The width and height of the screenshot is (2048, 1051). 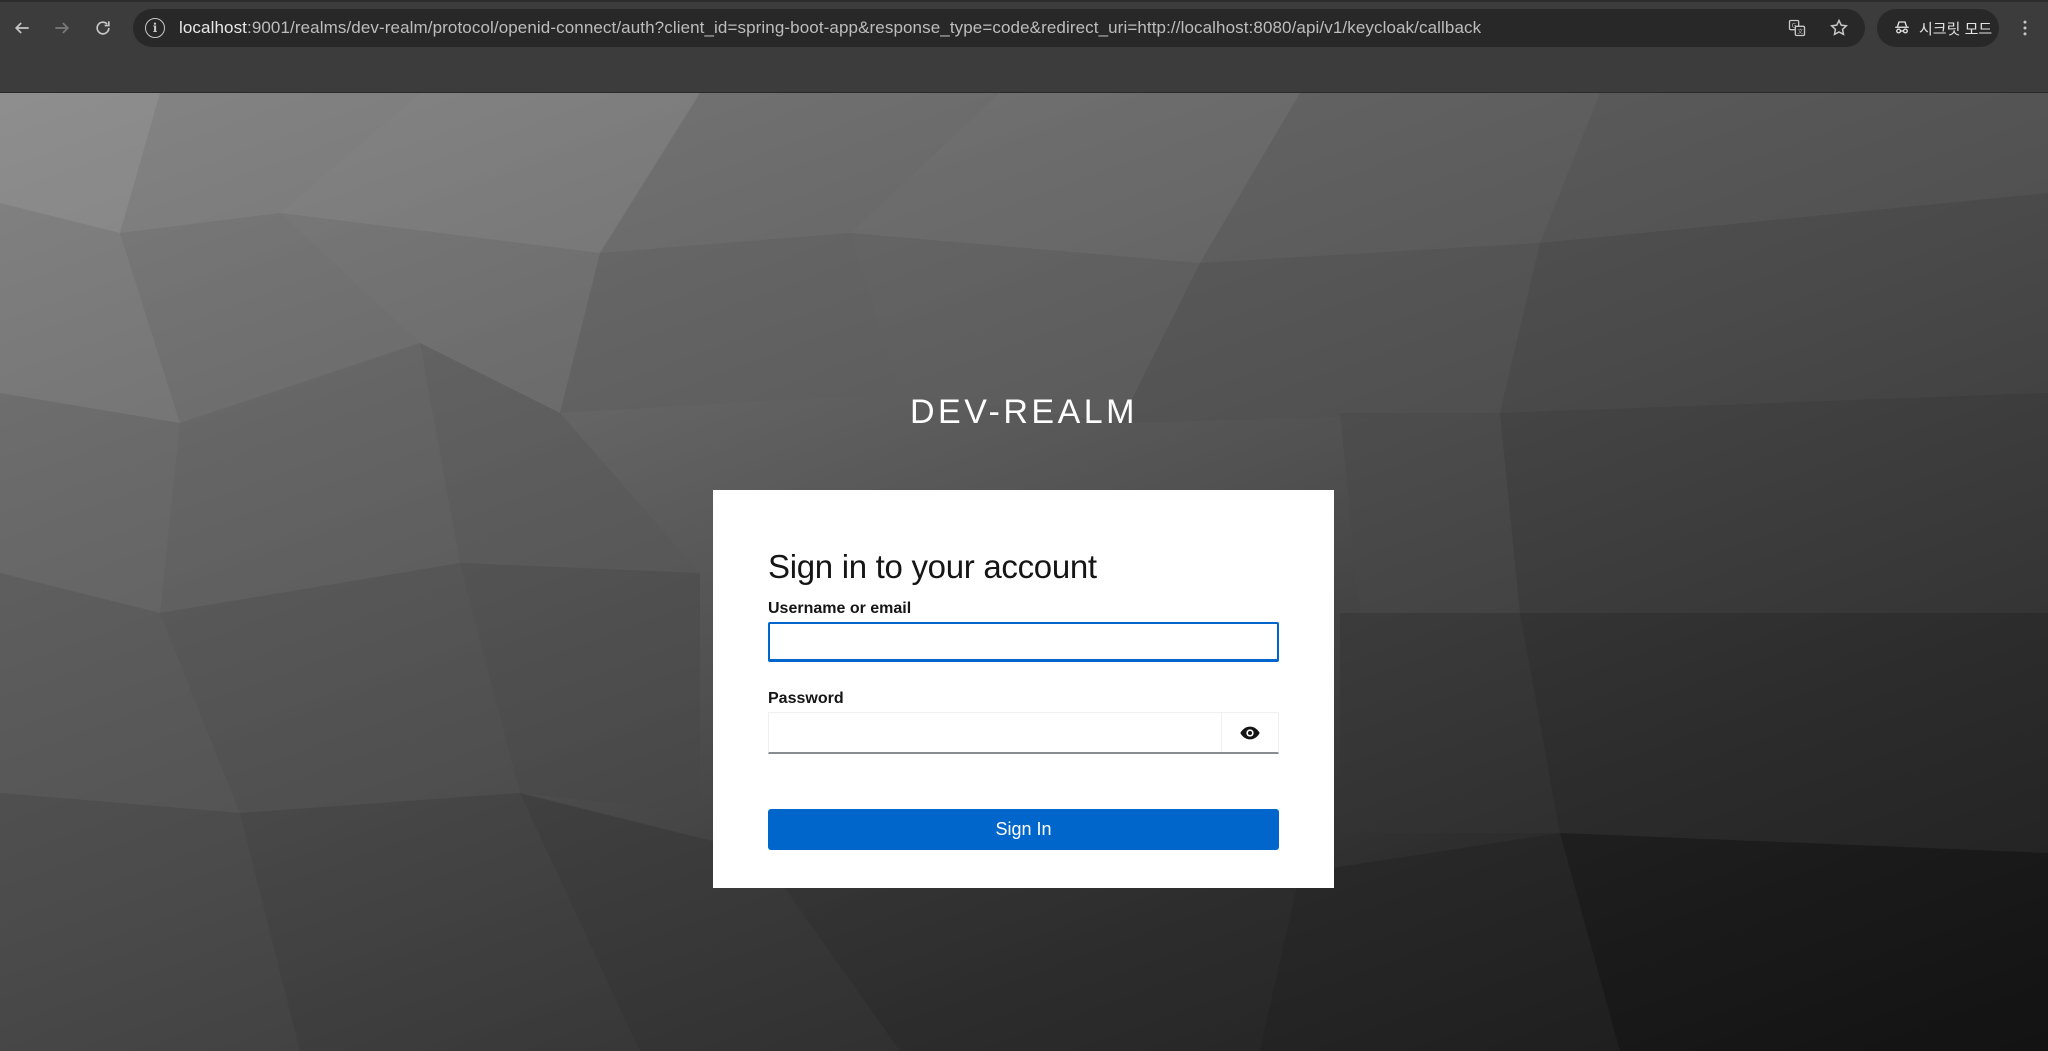 I want to click on password-field-group, so click(x=1023, y=733).